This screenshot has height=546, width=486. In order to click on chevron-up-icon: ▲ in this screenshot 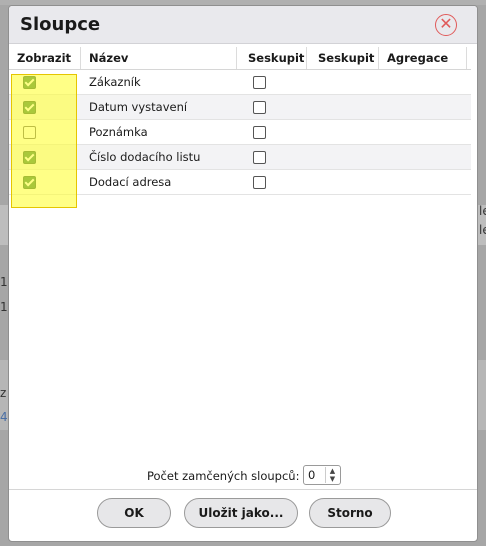, I will do `click(332, 471)`.